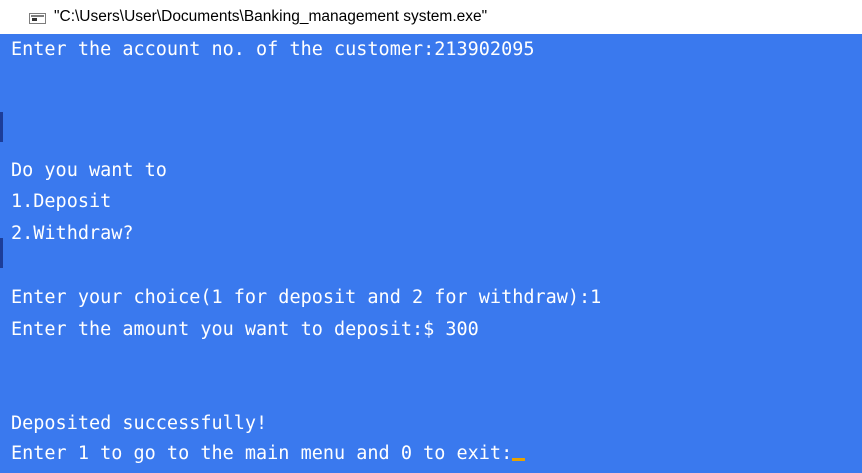 Image resolution: width=862 pixels, height=473 pixels. I want to click on console-line-prompt: Do you want to, so click(89, 170).